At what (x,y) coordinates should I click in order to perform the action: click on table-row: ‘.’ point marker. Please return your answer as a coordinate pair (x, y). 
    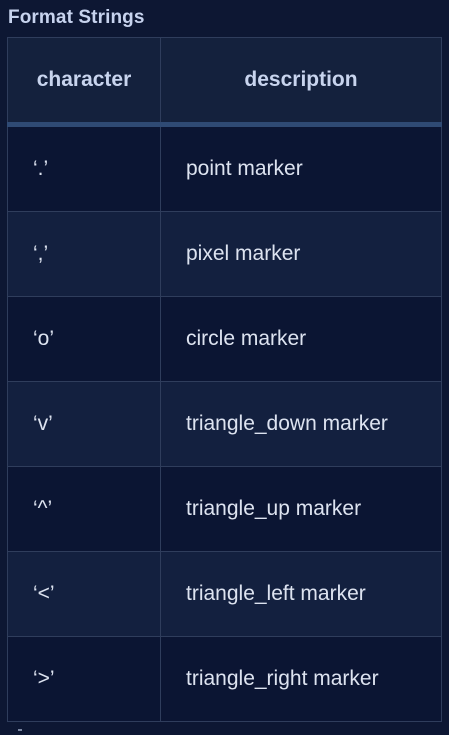
    Looking at the image, I should click on (224, 168).